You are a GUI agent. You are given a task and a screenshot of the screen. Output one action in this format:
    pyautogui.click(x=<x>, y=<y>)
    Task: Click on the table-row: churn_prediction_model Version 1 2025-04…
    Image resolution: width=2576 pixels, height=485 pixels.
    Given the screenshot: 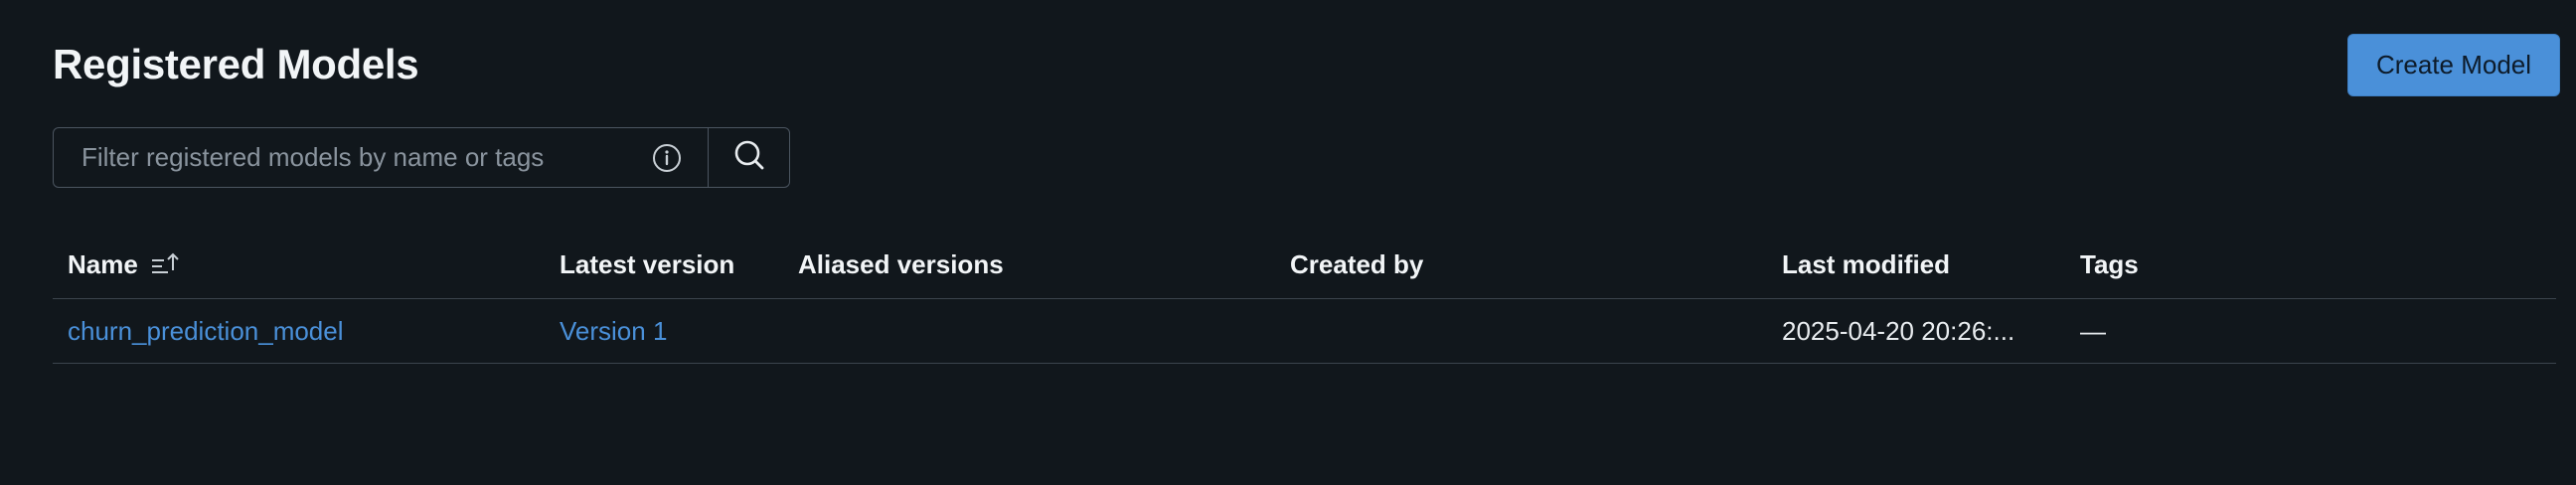 What is the action you would take?
    pyautogui.click(x=1304, y=331)
    